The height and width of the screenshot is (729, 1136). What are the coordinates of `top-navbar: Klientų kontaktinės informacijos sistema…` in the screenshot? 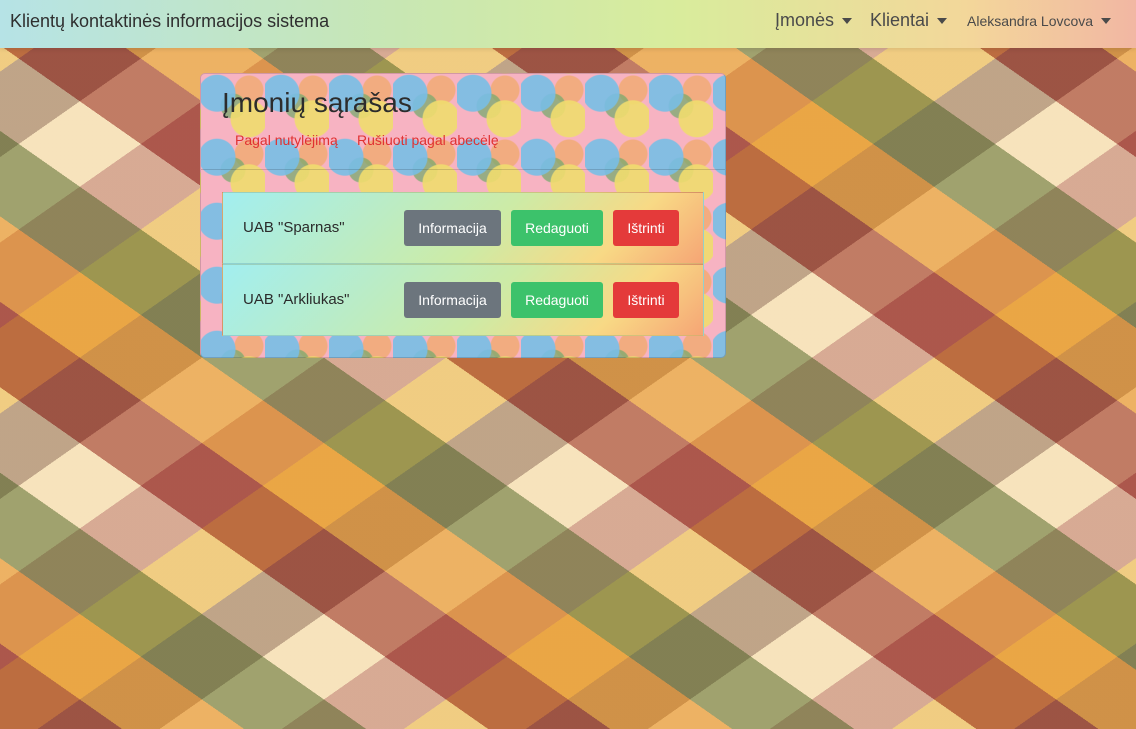 It's located at (568, 24).